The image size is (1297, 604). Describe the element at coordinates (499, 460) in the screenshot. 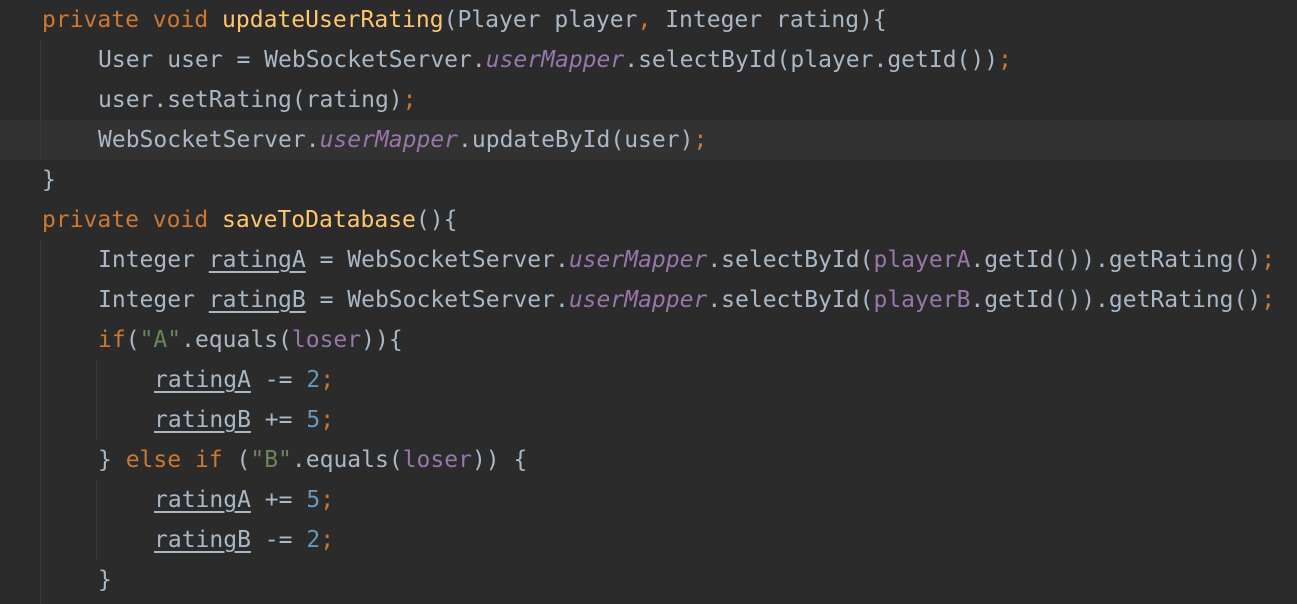

I see `code-token: )) {` at that location.